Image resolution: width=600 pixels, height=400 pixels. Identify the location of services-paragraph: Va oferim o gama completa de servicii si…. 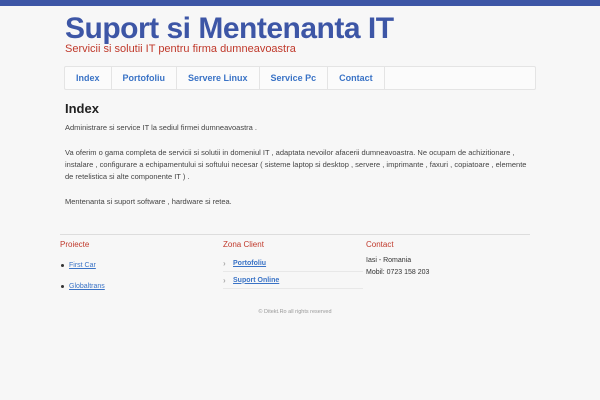
(296, 164).